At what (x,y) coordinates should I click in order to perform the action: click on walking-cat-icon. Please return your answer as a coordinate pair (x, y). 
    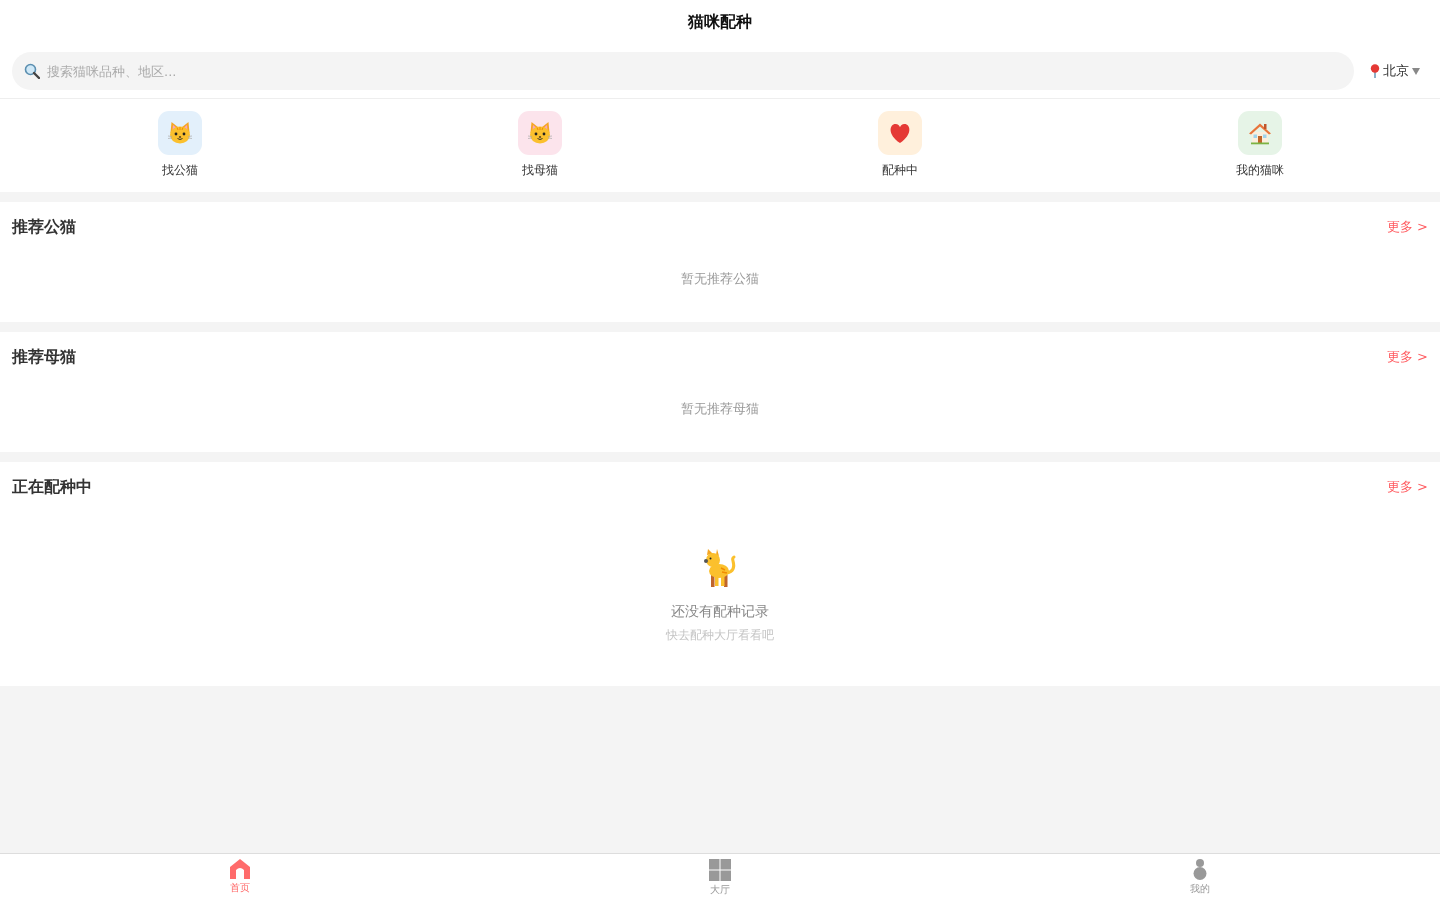
    Looking at the image, I should click on (720, 568).